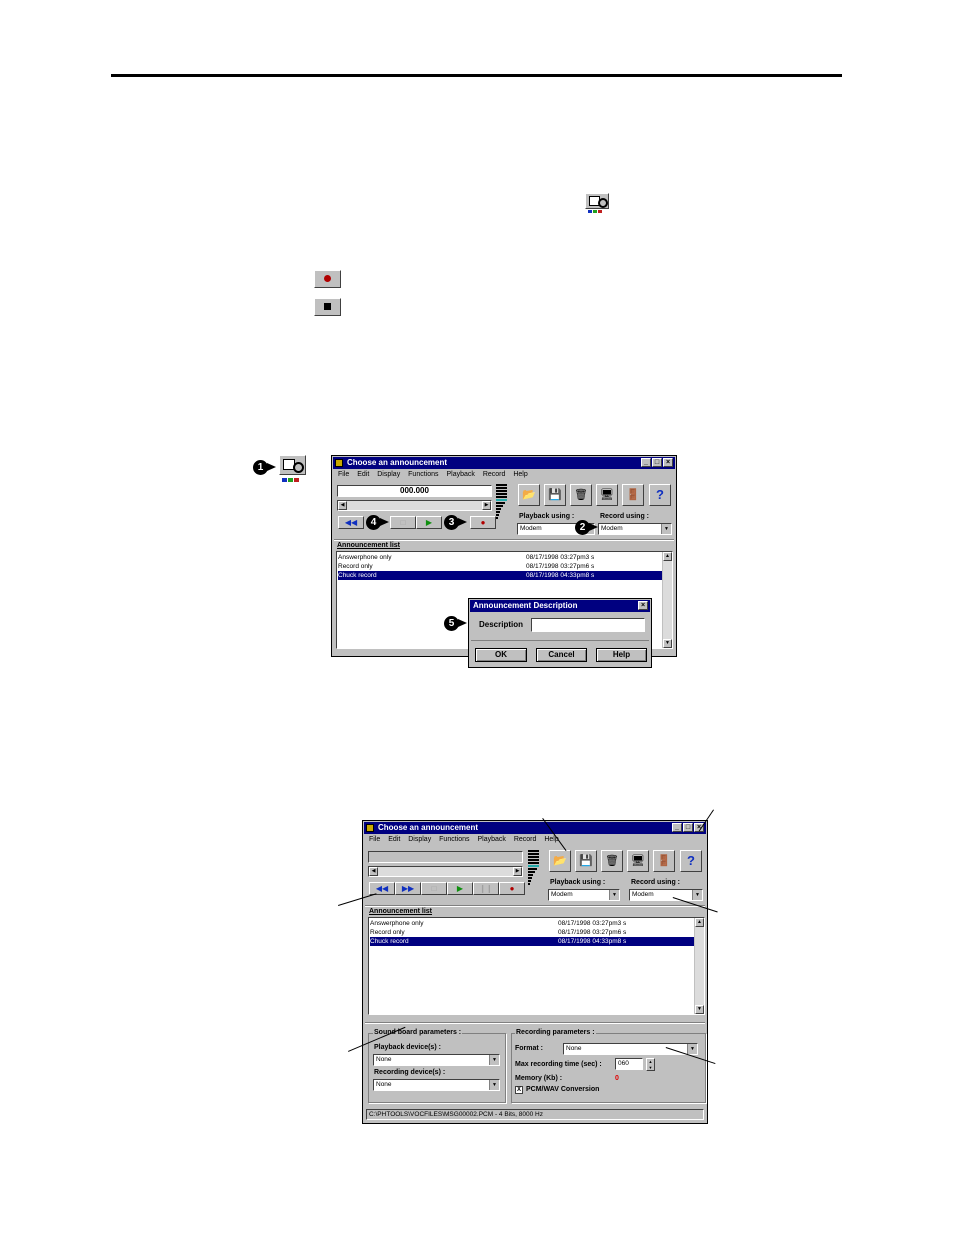  Describe the element at coordinates (264, 467) in the screenshot. I see `badge-1: 1` at that location.